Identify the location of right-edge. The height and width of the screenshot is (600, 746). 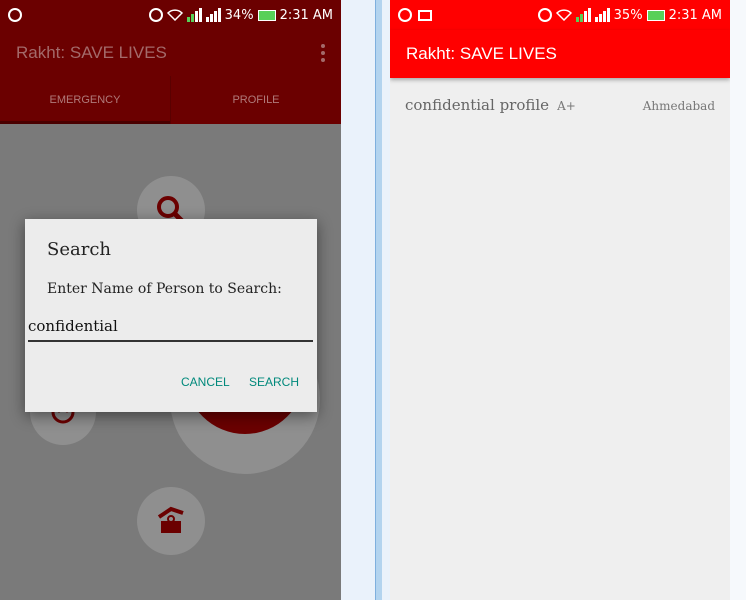
(738, 300).